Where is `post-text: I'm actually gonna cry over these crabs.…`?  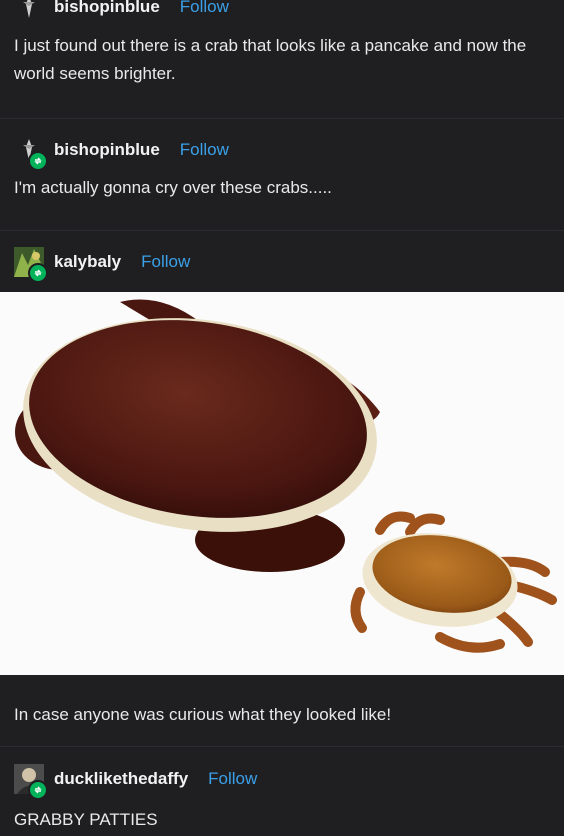
post-text: I'm actually gonna cry over these crabs.… is located at coordinates (173, 187).